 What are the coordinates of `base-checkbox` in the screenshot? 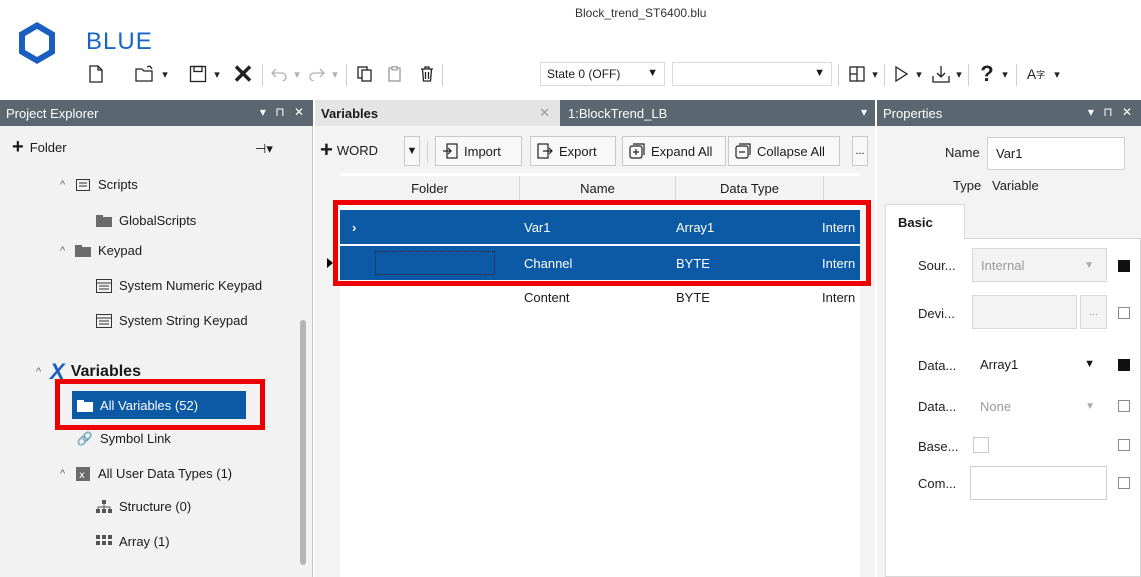 It's located at (981, 445).